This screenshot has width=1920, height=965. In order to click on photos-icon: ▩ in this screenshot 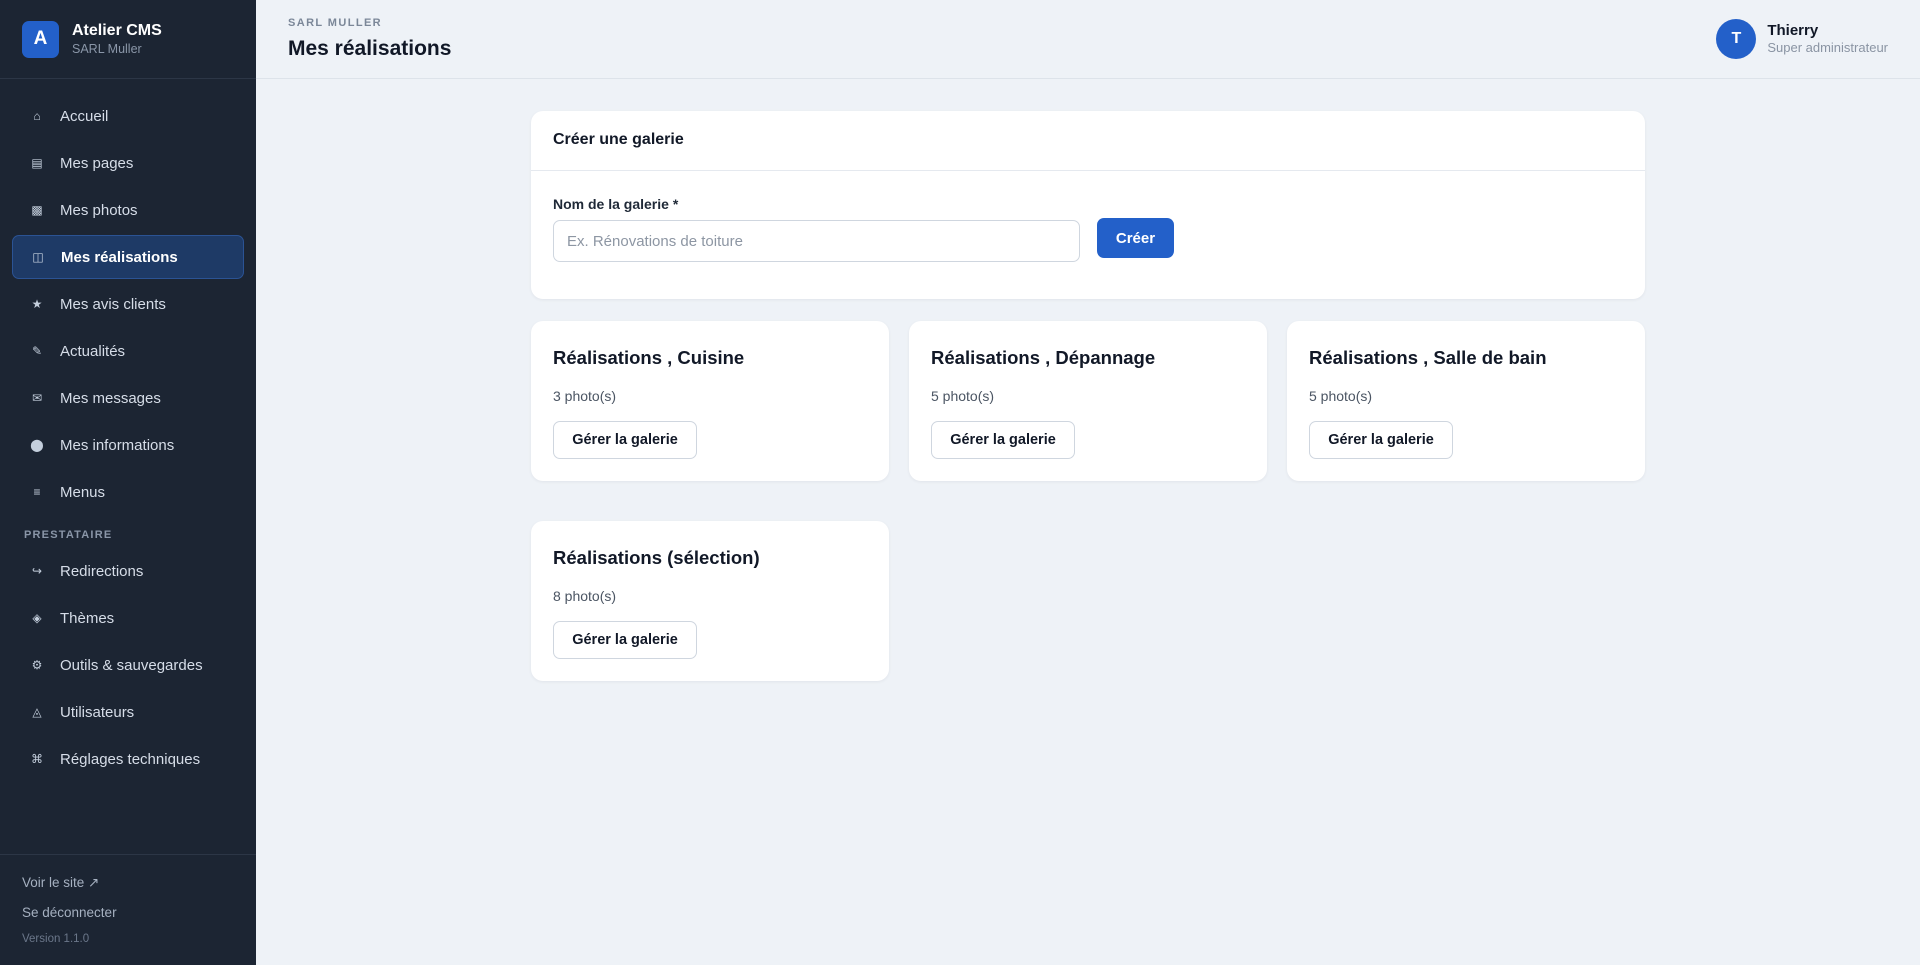, I will do `click(37, 210)`.